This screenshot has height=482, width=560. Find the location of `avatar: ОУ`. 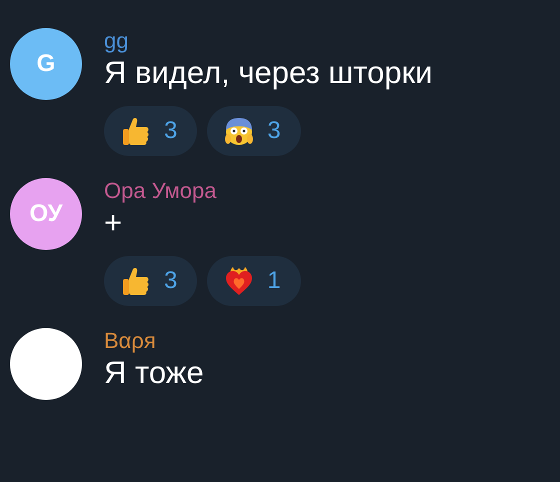

avatar: ОУ is located at coordinates (46, 214).